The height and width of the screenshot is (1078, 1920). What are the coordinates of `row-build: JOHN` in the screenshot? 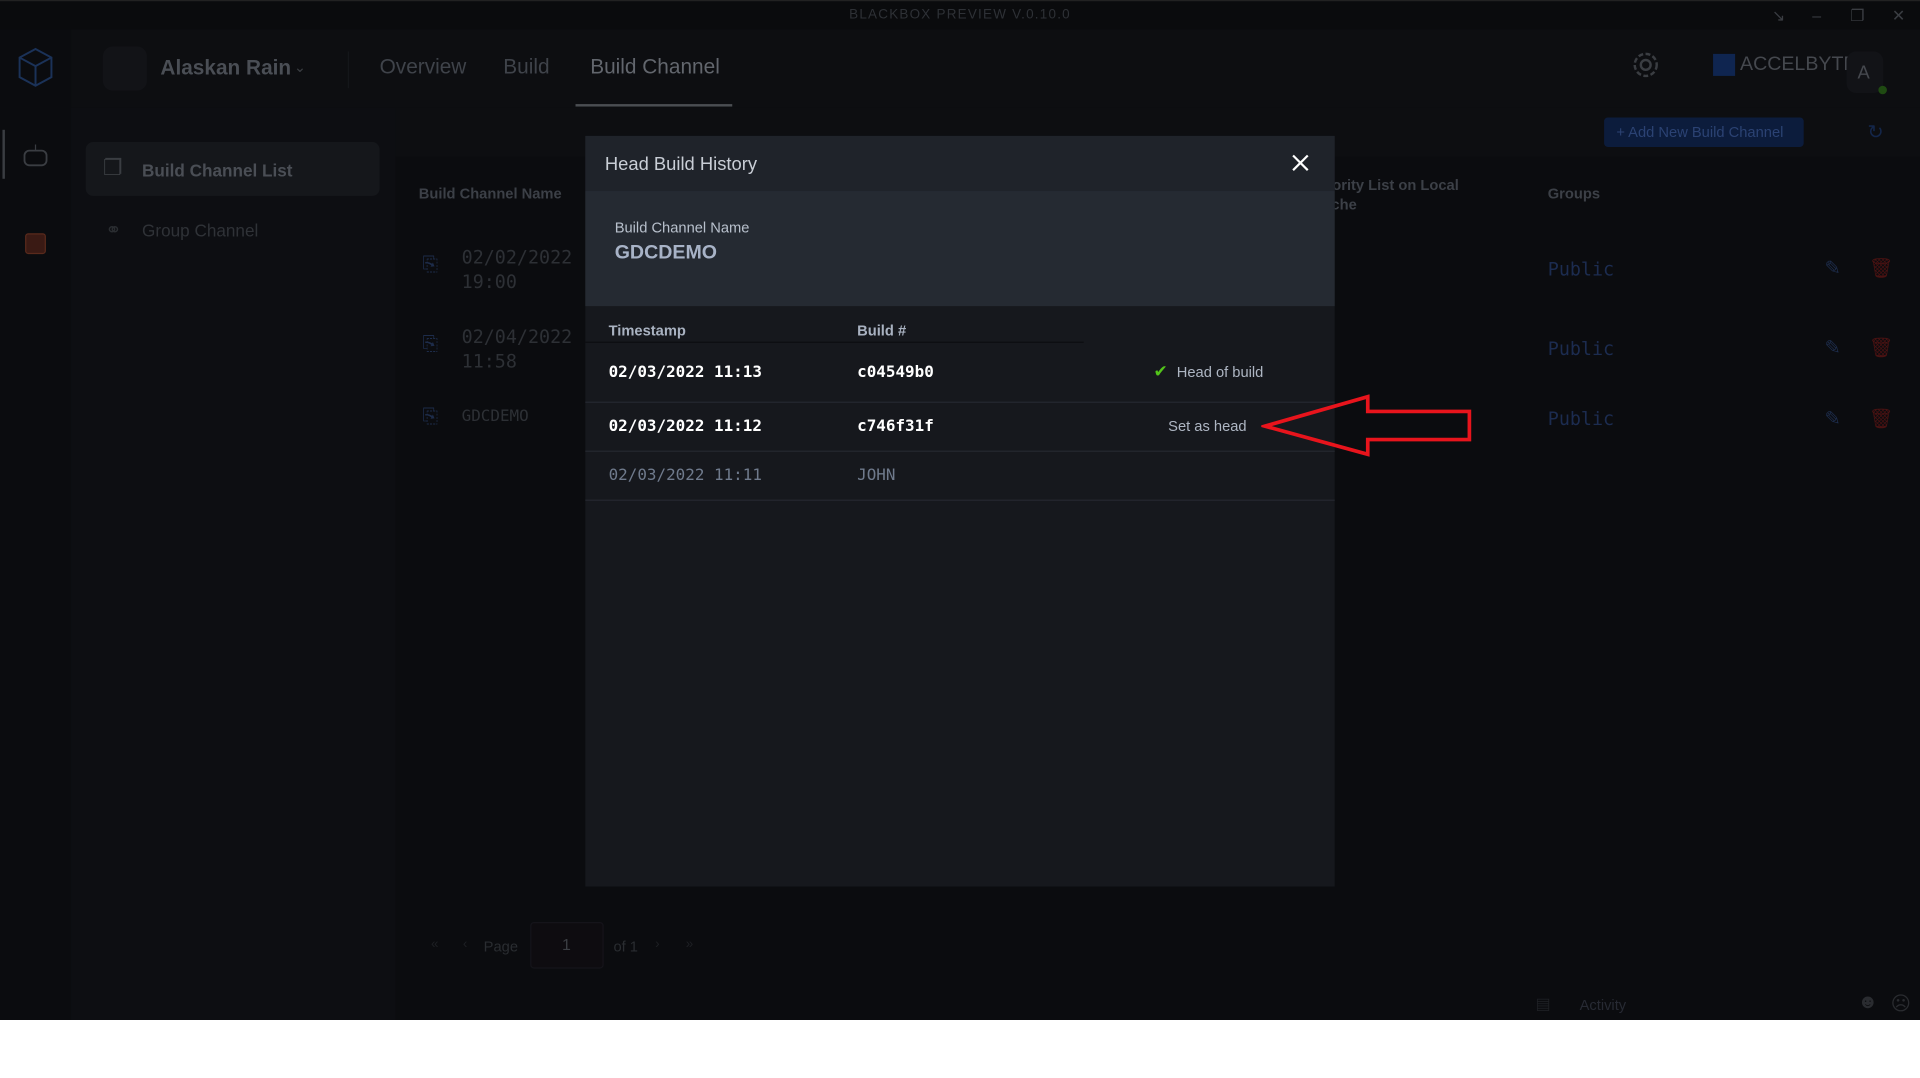 It's located at (876, 475).